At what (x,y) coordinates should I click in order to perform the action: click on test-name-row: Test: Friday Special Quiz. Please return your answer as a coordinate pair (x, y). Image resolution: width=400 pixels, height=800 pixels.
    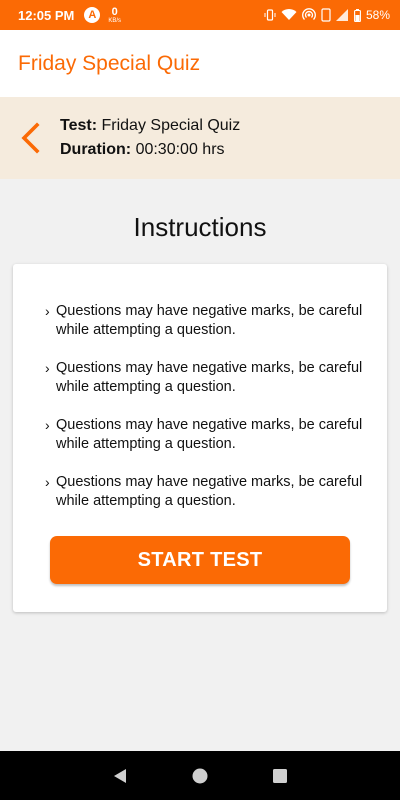
    Looking at the image, I should click on (150, 126).